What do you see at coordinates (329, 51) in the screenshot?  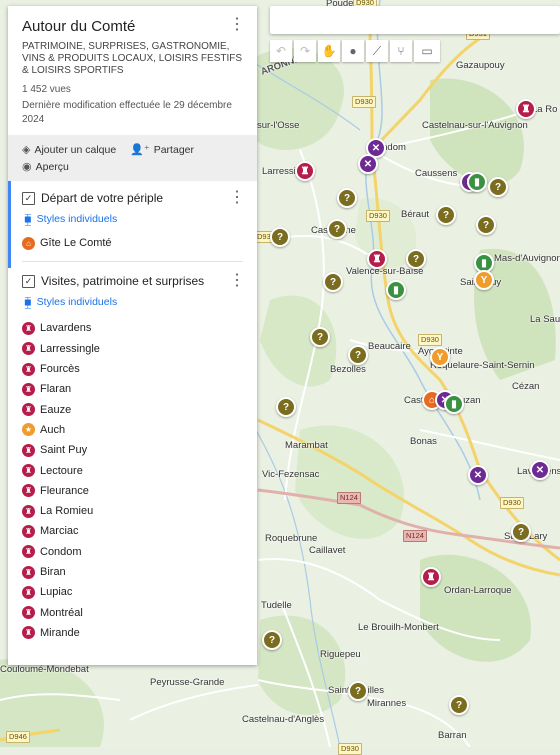 I see `hand-icon: ✋` at bounding box center [329, 51].